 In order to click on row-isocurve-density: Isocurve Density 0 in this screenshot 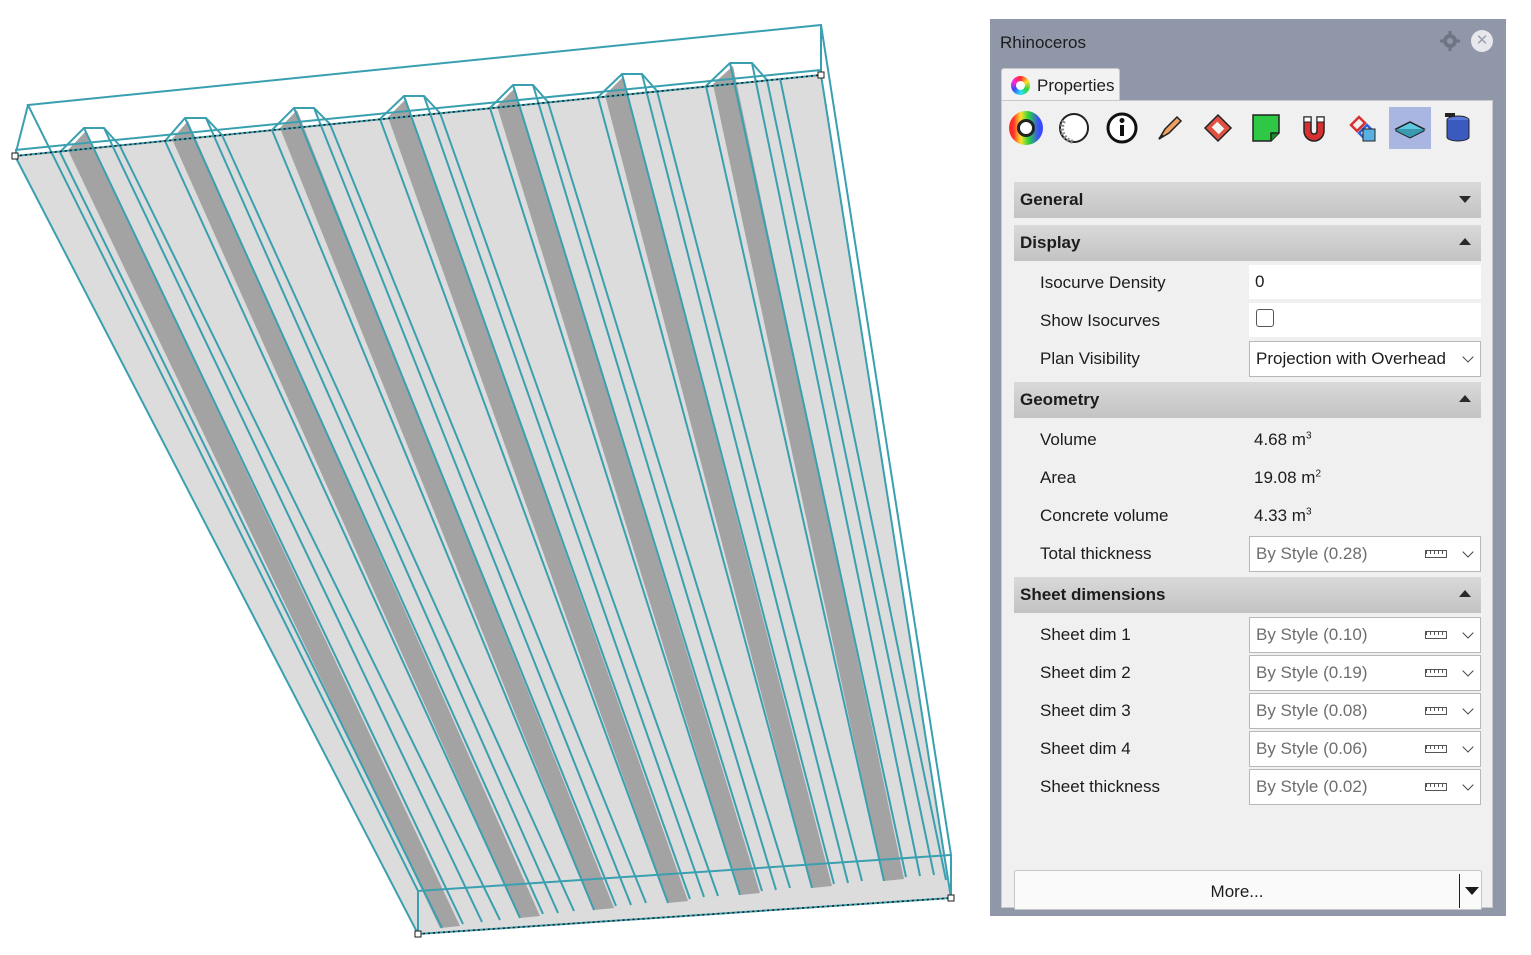, I will do `click(1247, 282)`.